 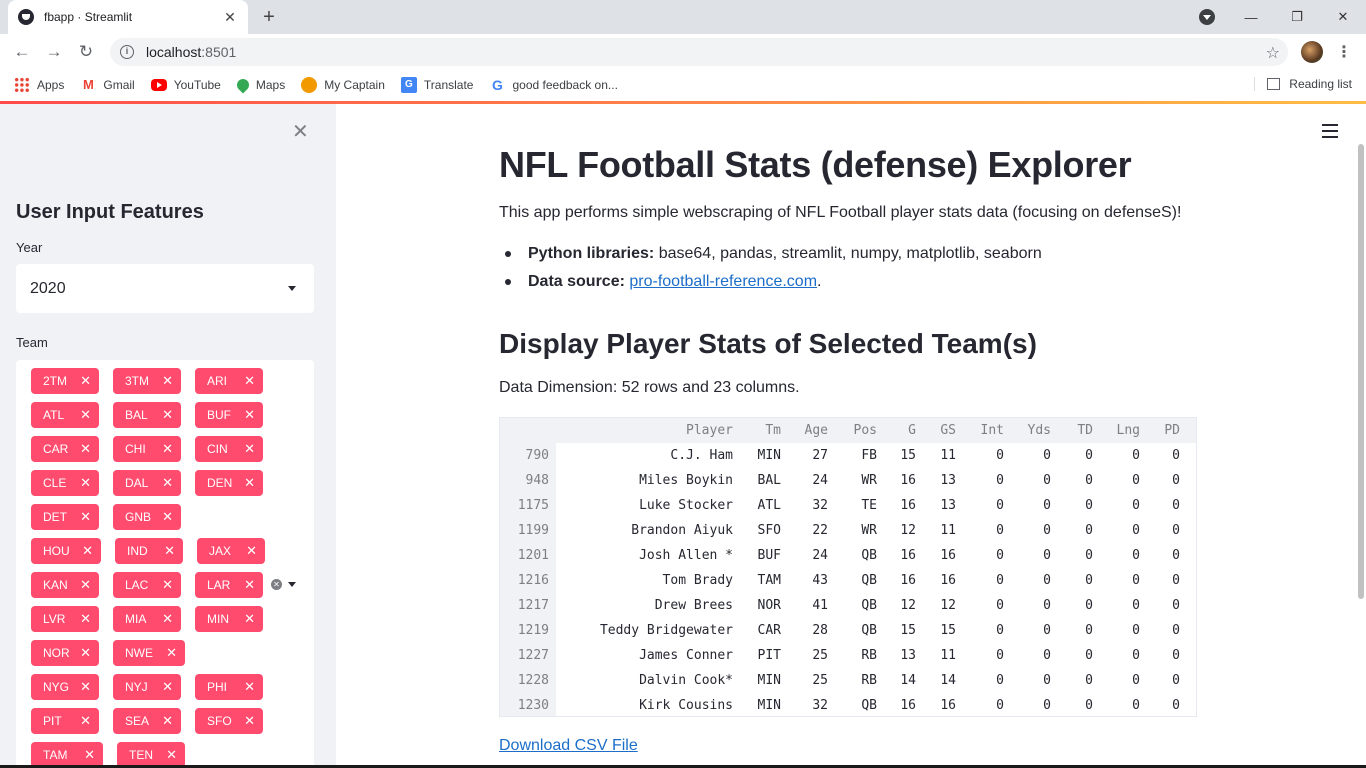 What do you see at coordinates (65, 483) in the screenshot?
I see `team-chip: CLE ✕` at bounding box center [65, 483].